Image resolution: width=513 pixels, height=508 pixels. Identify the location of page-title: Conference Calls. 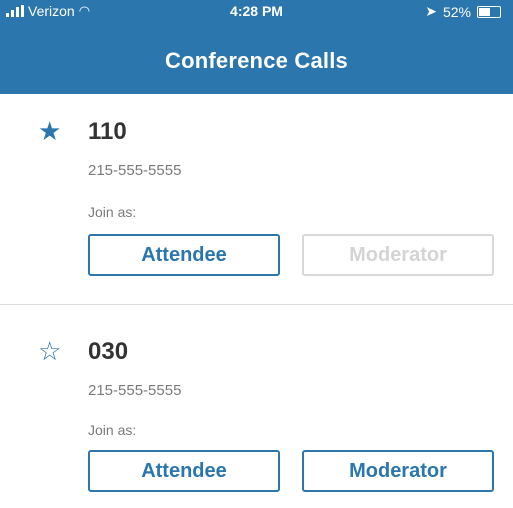
(256, 60).